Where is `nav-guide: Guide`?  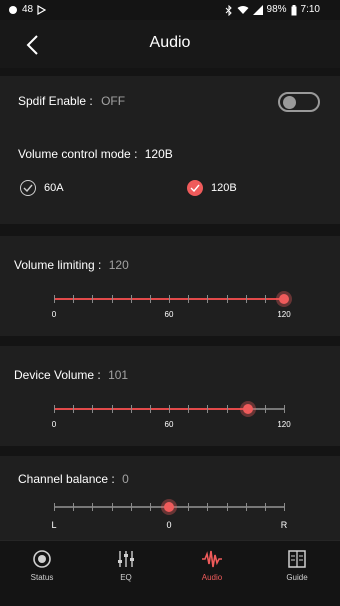 nav-guide: Guide is located at coordinates (297, 565).